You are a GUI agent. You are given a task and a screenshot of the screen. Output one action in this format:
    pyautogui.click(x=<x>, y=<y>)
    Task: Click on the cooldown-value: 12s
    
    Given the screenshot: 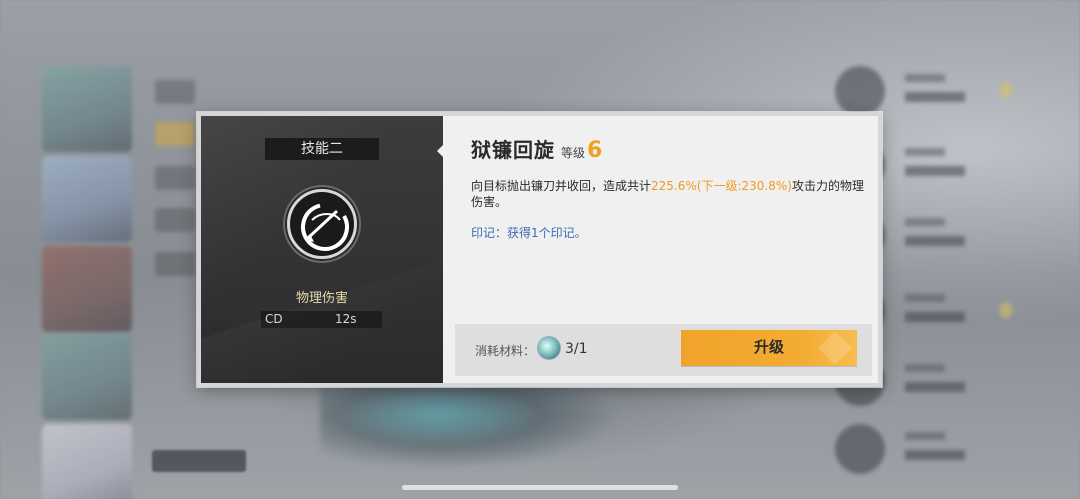 What is the action you would take?
    pyautogui.click(x=346, y=319)
    